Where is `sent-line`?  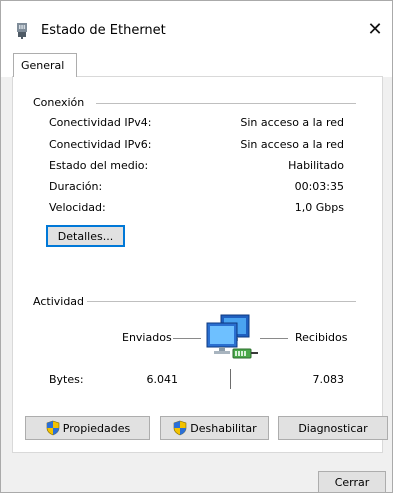 sent-line is located at coordinates (187, 338).